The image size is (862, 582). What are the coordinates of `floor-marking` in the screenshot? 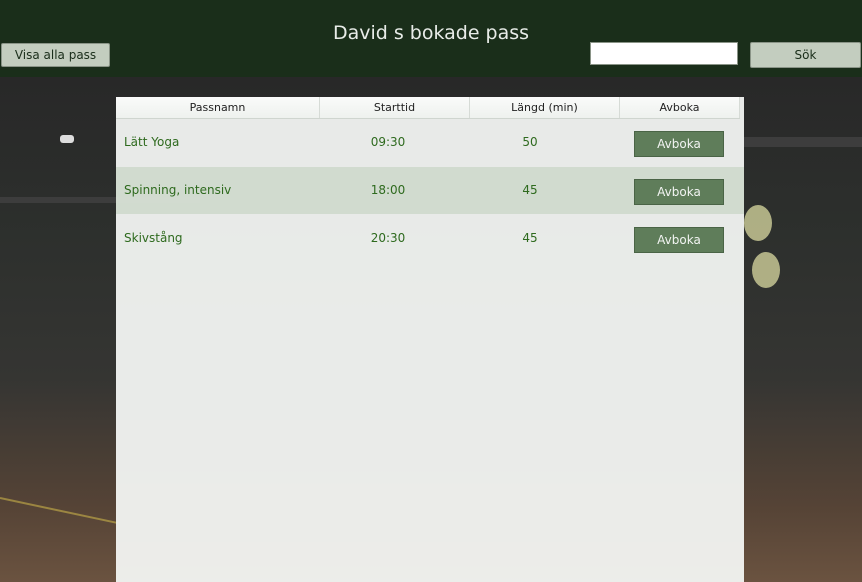 It's located at (59, 510).